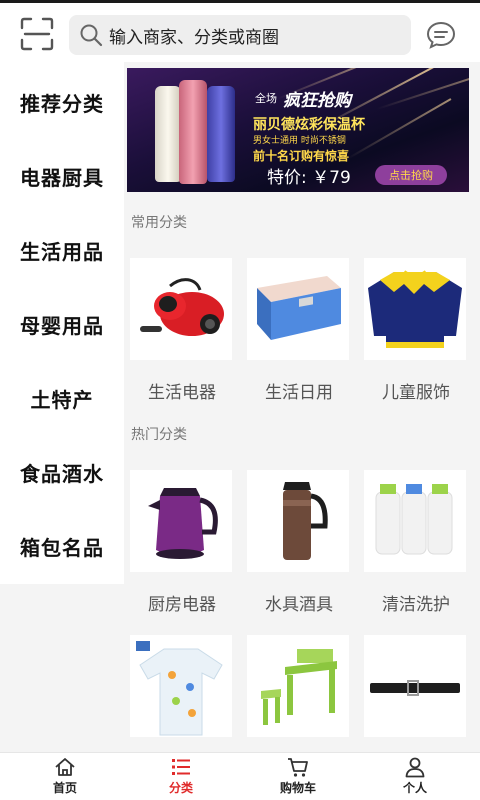  What do you see at coordinates (62, 668) in the screenshot?
I see `sidebar-filler` at bounding box center [62, 668].